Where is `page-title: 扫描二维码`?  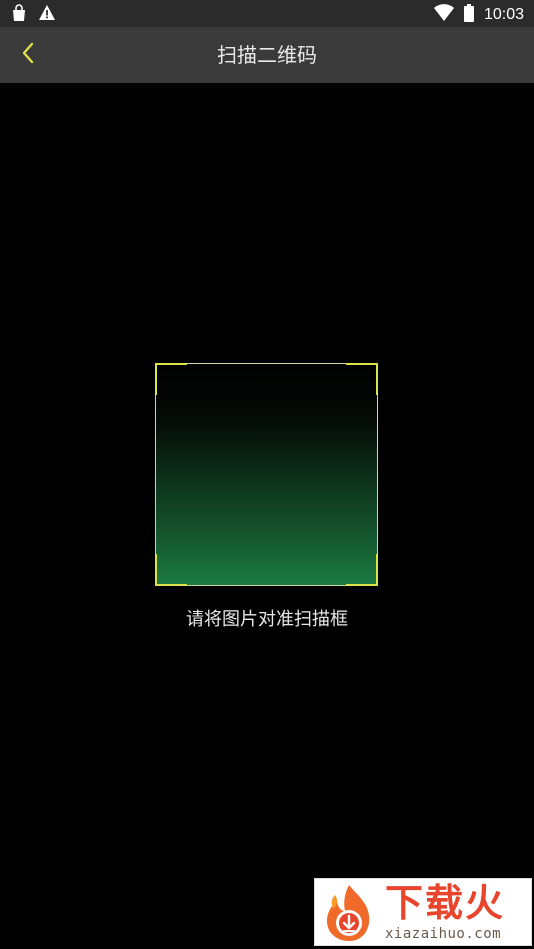 page-title: 扫描二维码 is located at coordinates (267, 55).